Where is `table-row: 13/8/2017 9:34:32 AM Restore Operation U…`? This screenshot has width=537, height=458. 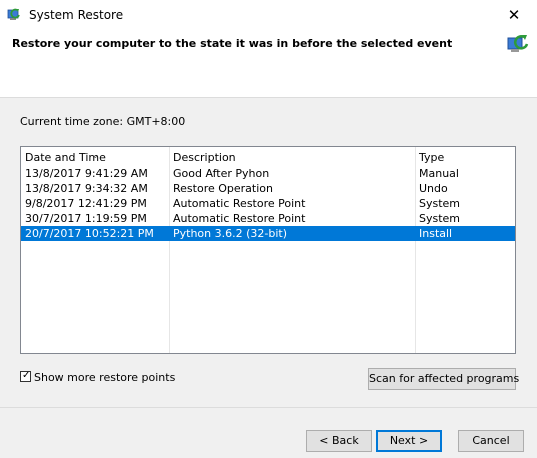 table-row: 13/8/2017 9:34:32 AM Restore Operation U… is located at coordinates (268, 188).